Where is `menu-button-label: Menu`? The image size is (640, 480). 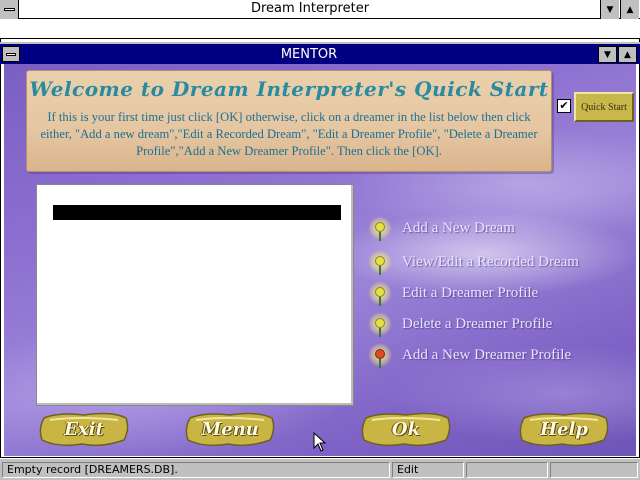
menu-button-label: Menu is located at coordinates (230, 429).